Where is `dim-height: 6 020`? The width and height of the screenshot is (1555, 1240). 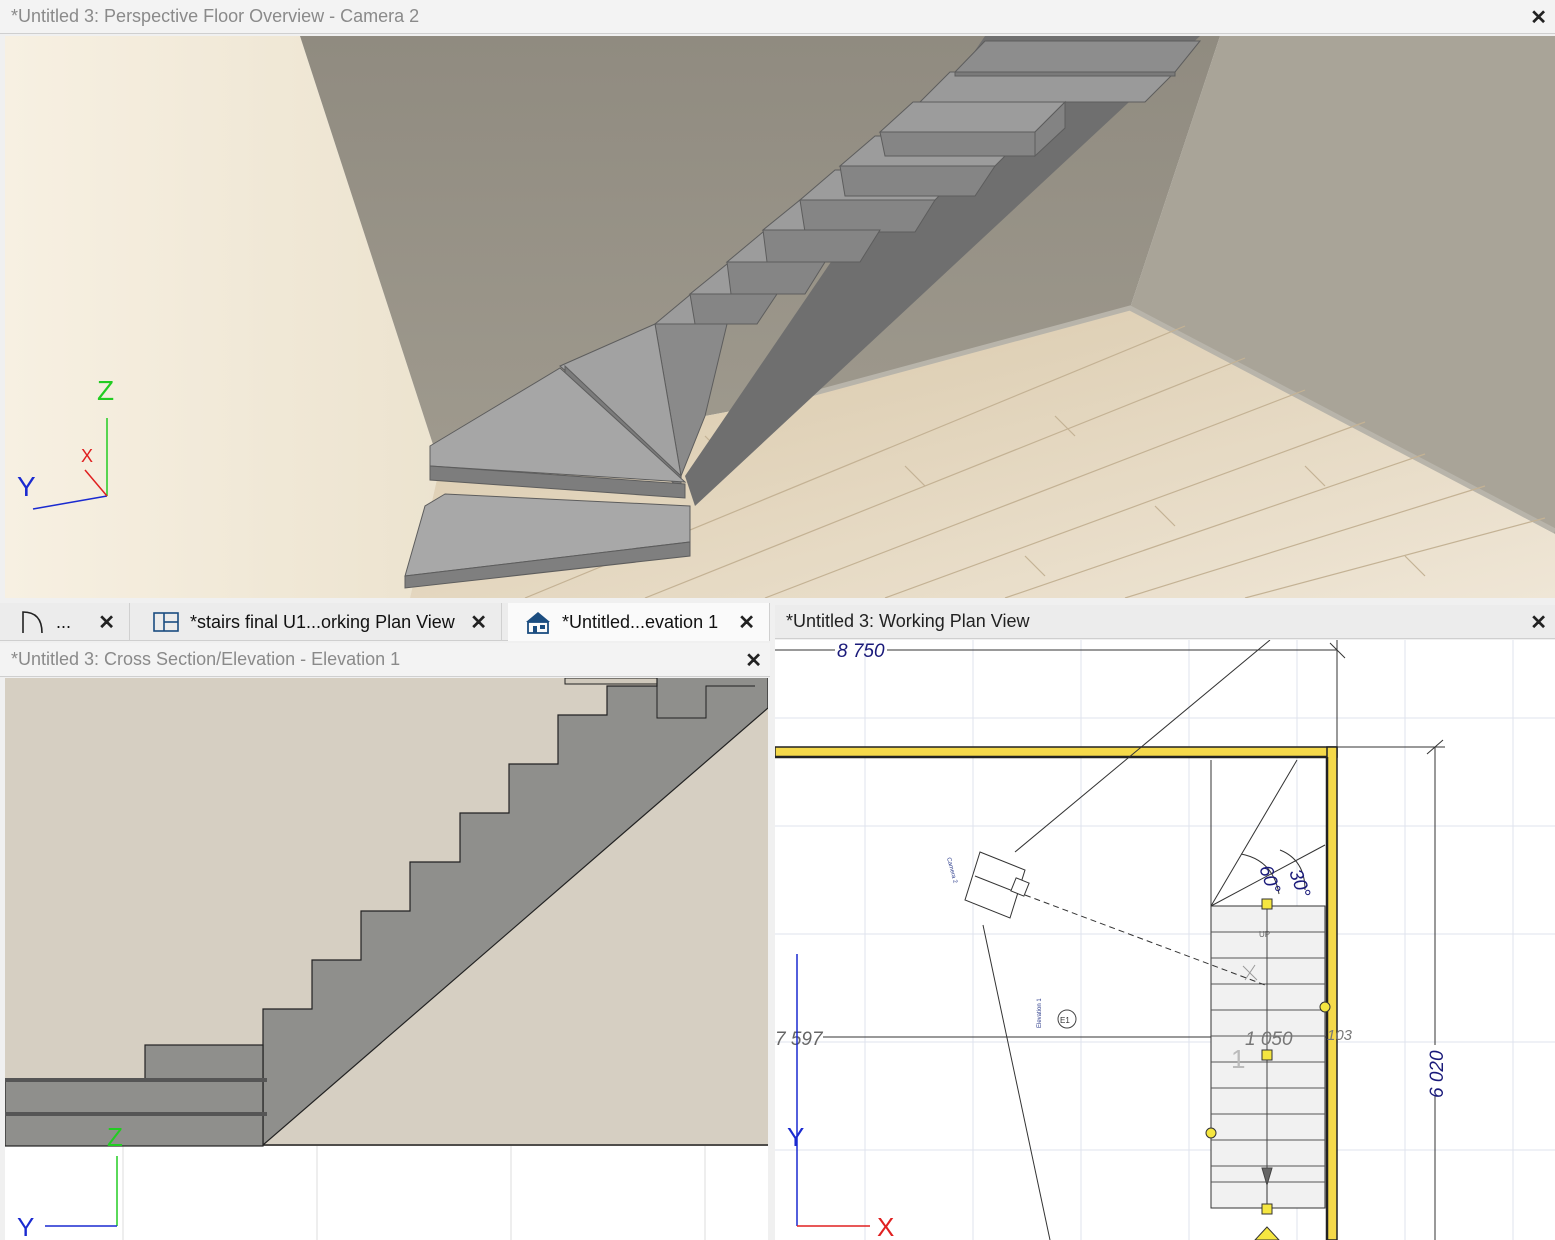
dim-height: 6 020 is located at coordinates (1437, 1074).